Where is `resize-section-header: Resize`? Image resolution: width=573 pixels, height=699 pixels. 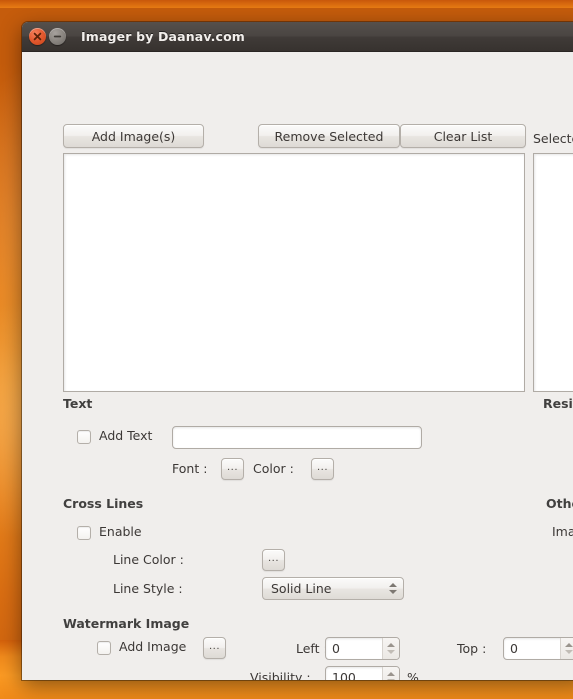 resize-section-header: Resize is located at coordinates (558, 403).